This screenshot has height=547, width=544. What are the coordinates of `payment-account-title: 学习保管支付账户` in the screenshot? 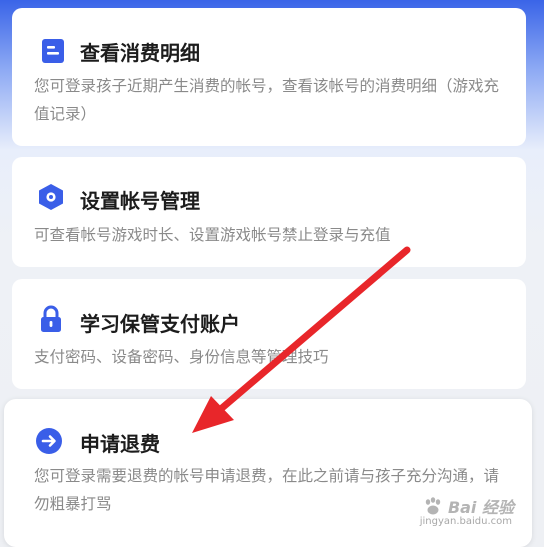 It's located at (160, 324).